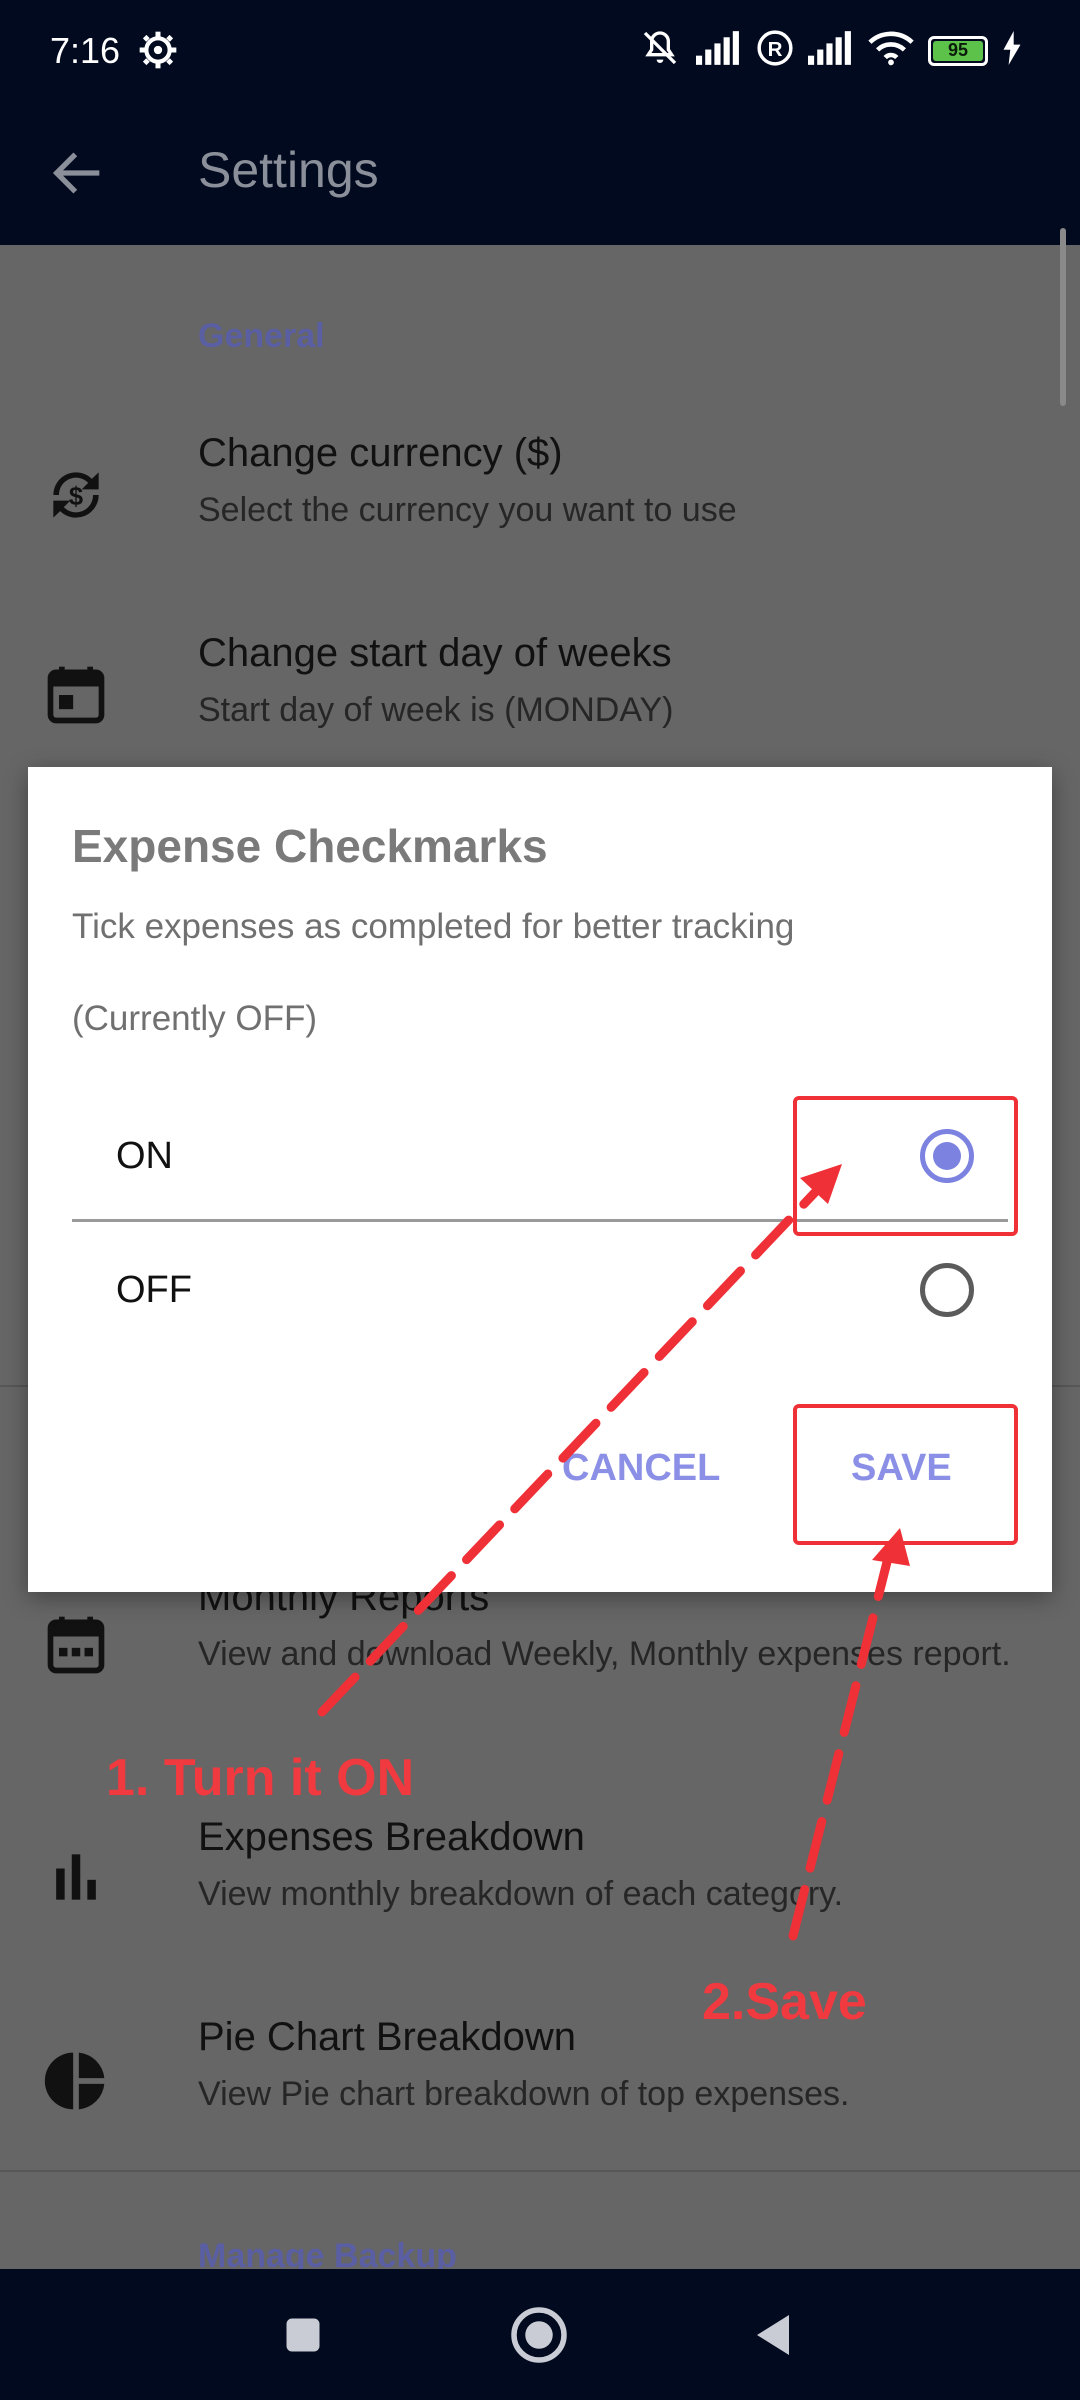 This screenshot has width=1080, height=2400. What do you see at coordinates (773, 2334) in the screenshot?
I see `back-button` at bounding box center [773, 2334].